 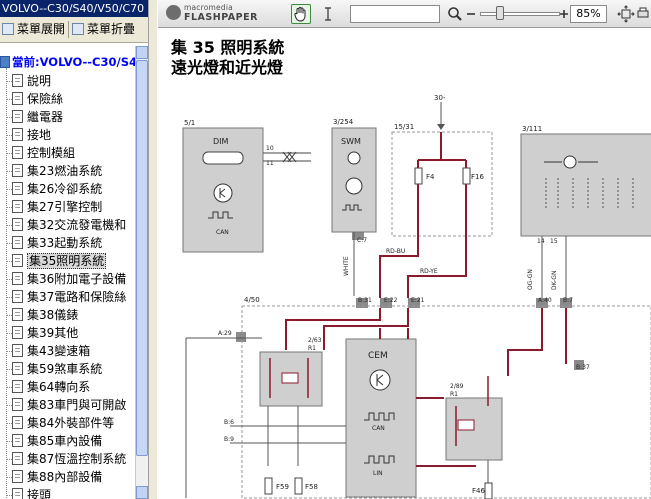 What do you see at coordinates (78, 29) in the screenshot?
I see `collapse-icon` at bounding box center [78, 29].